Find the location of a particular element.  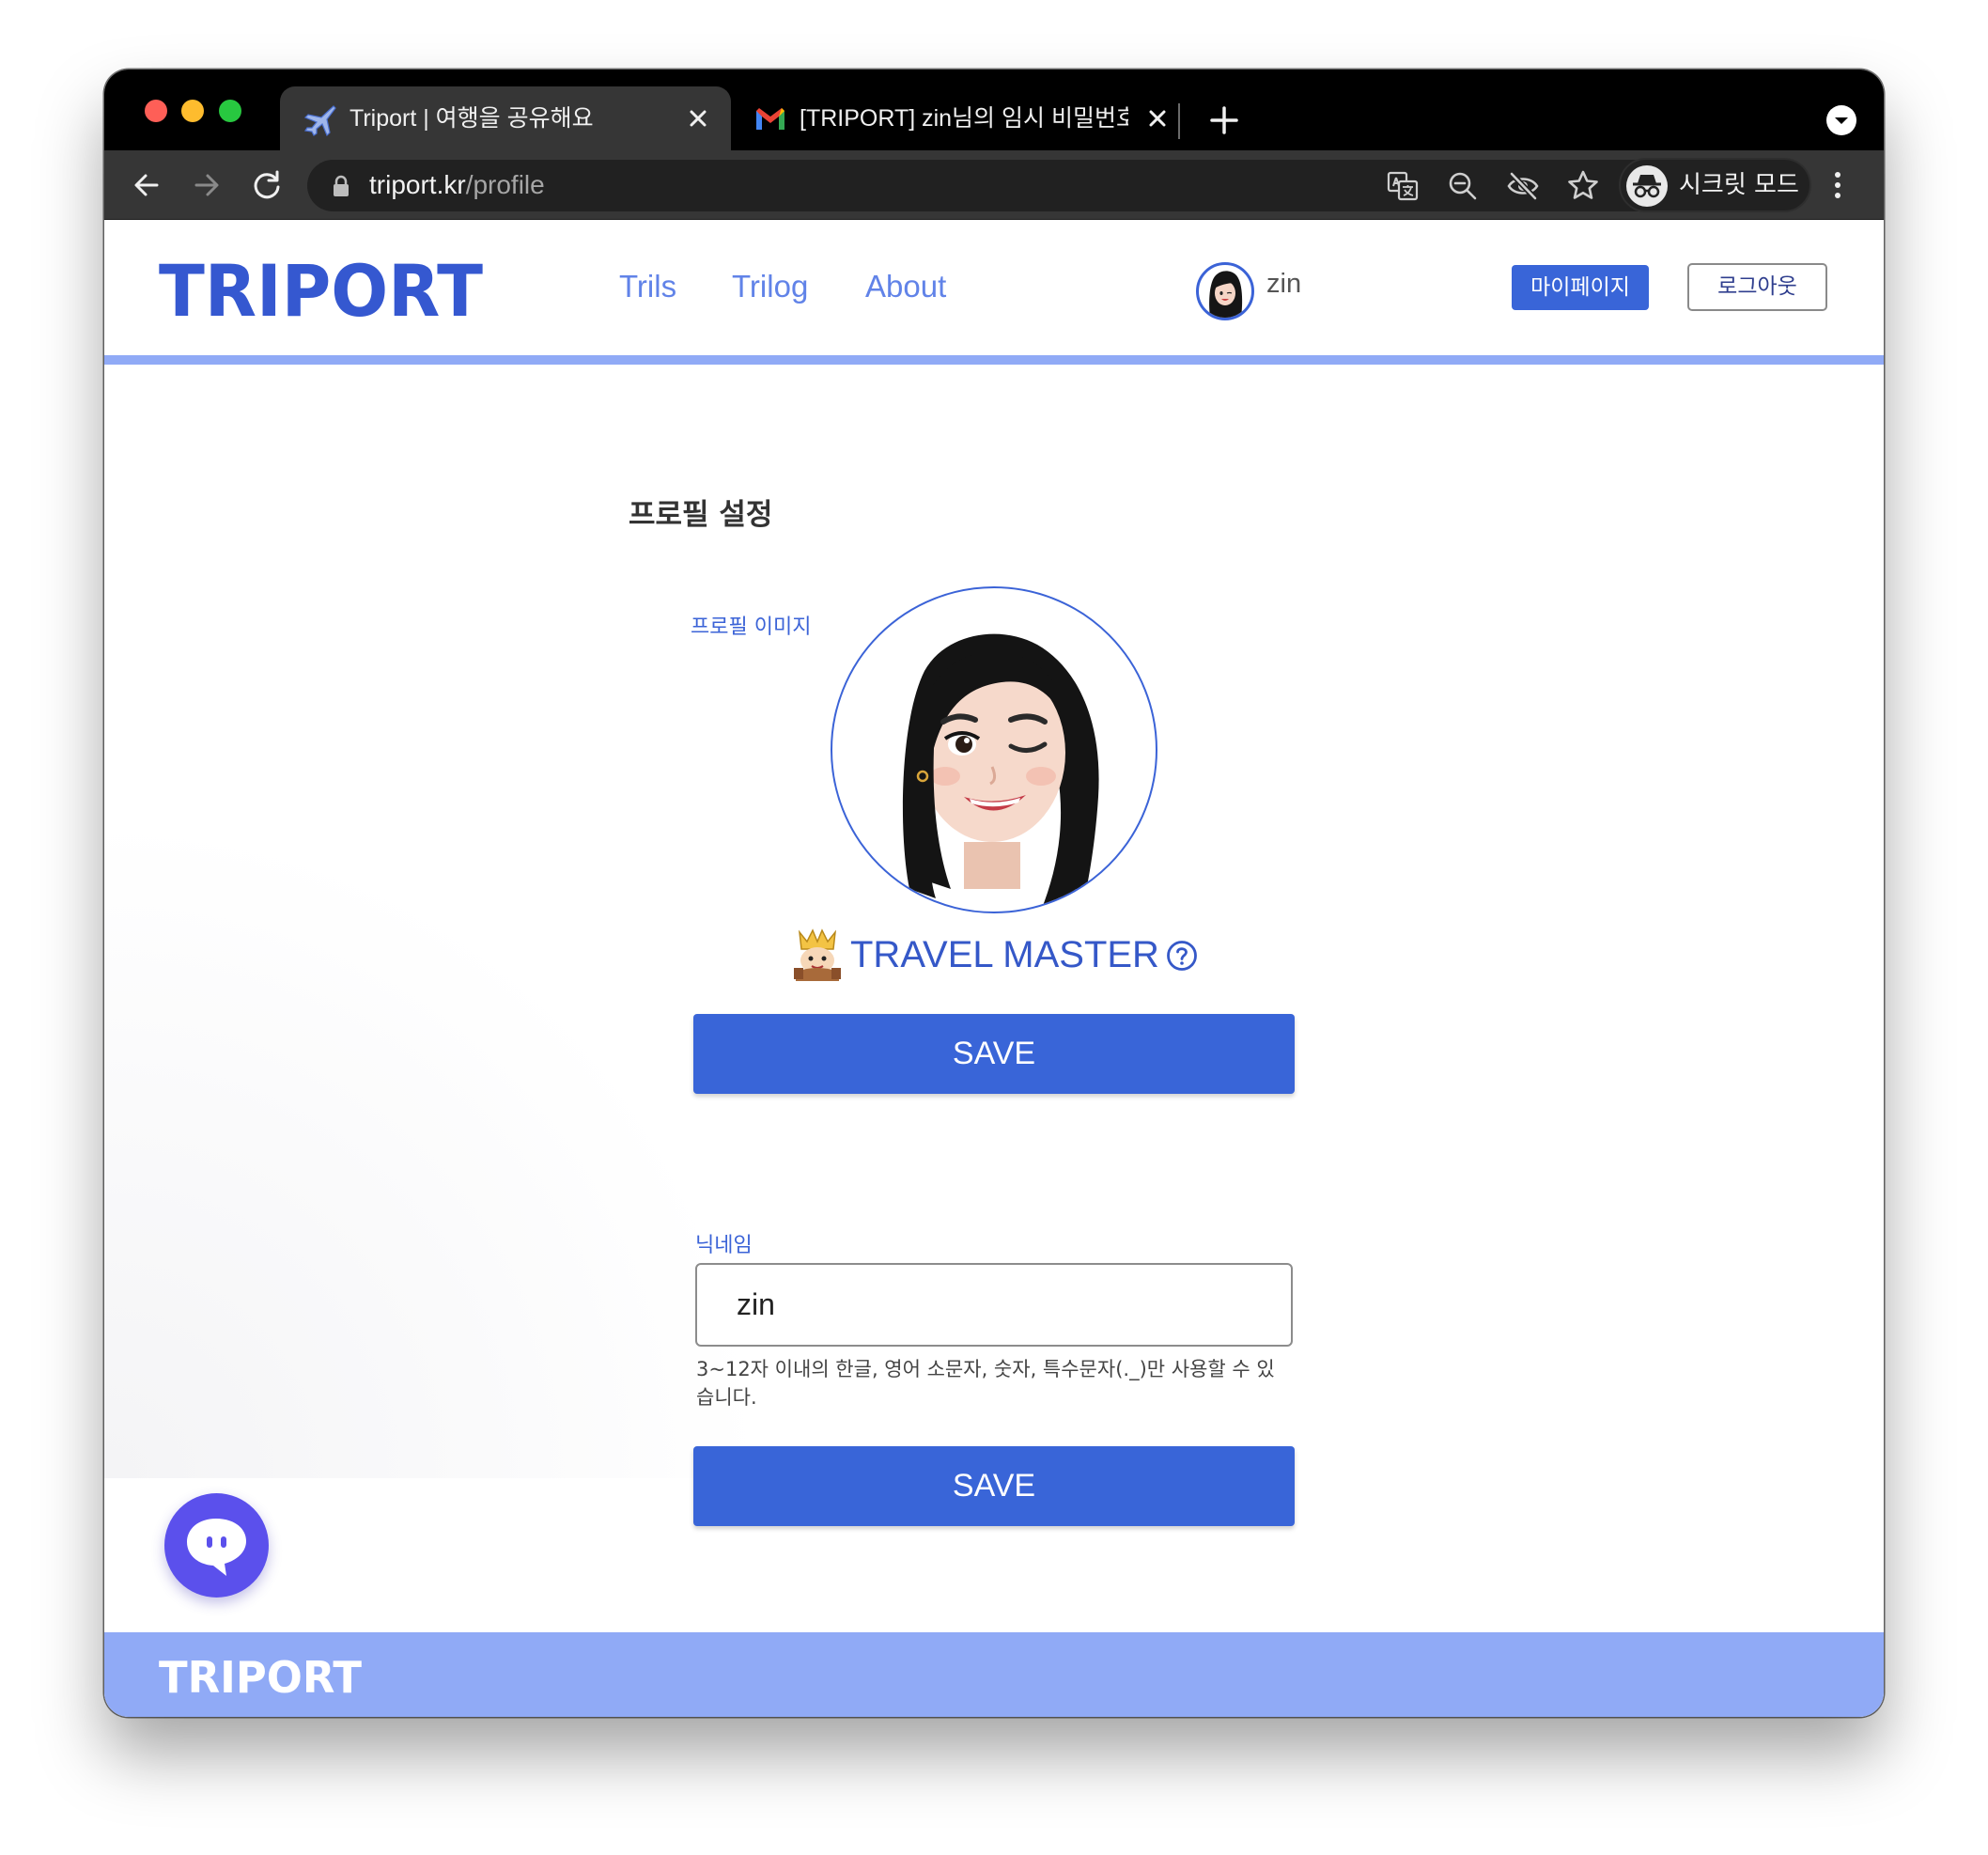

lock-icon is located at coordinates (341, 185).